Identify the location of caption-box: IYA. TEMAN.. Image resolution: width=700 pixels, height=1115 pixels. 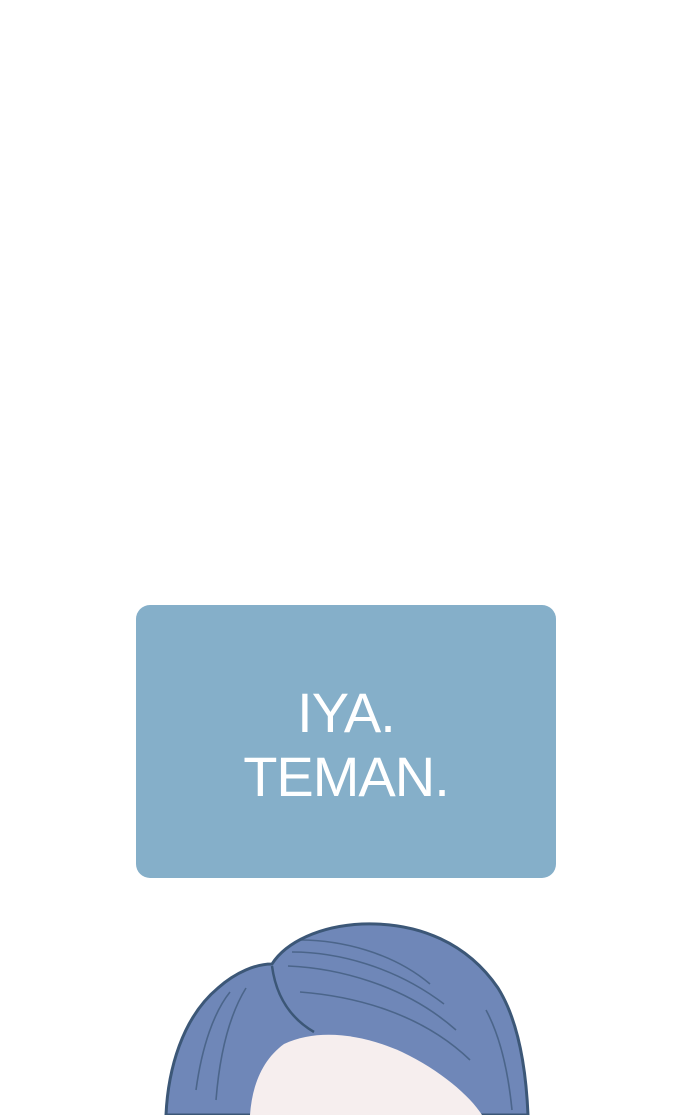
(346, 741).